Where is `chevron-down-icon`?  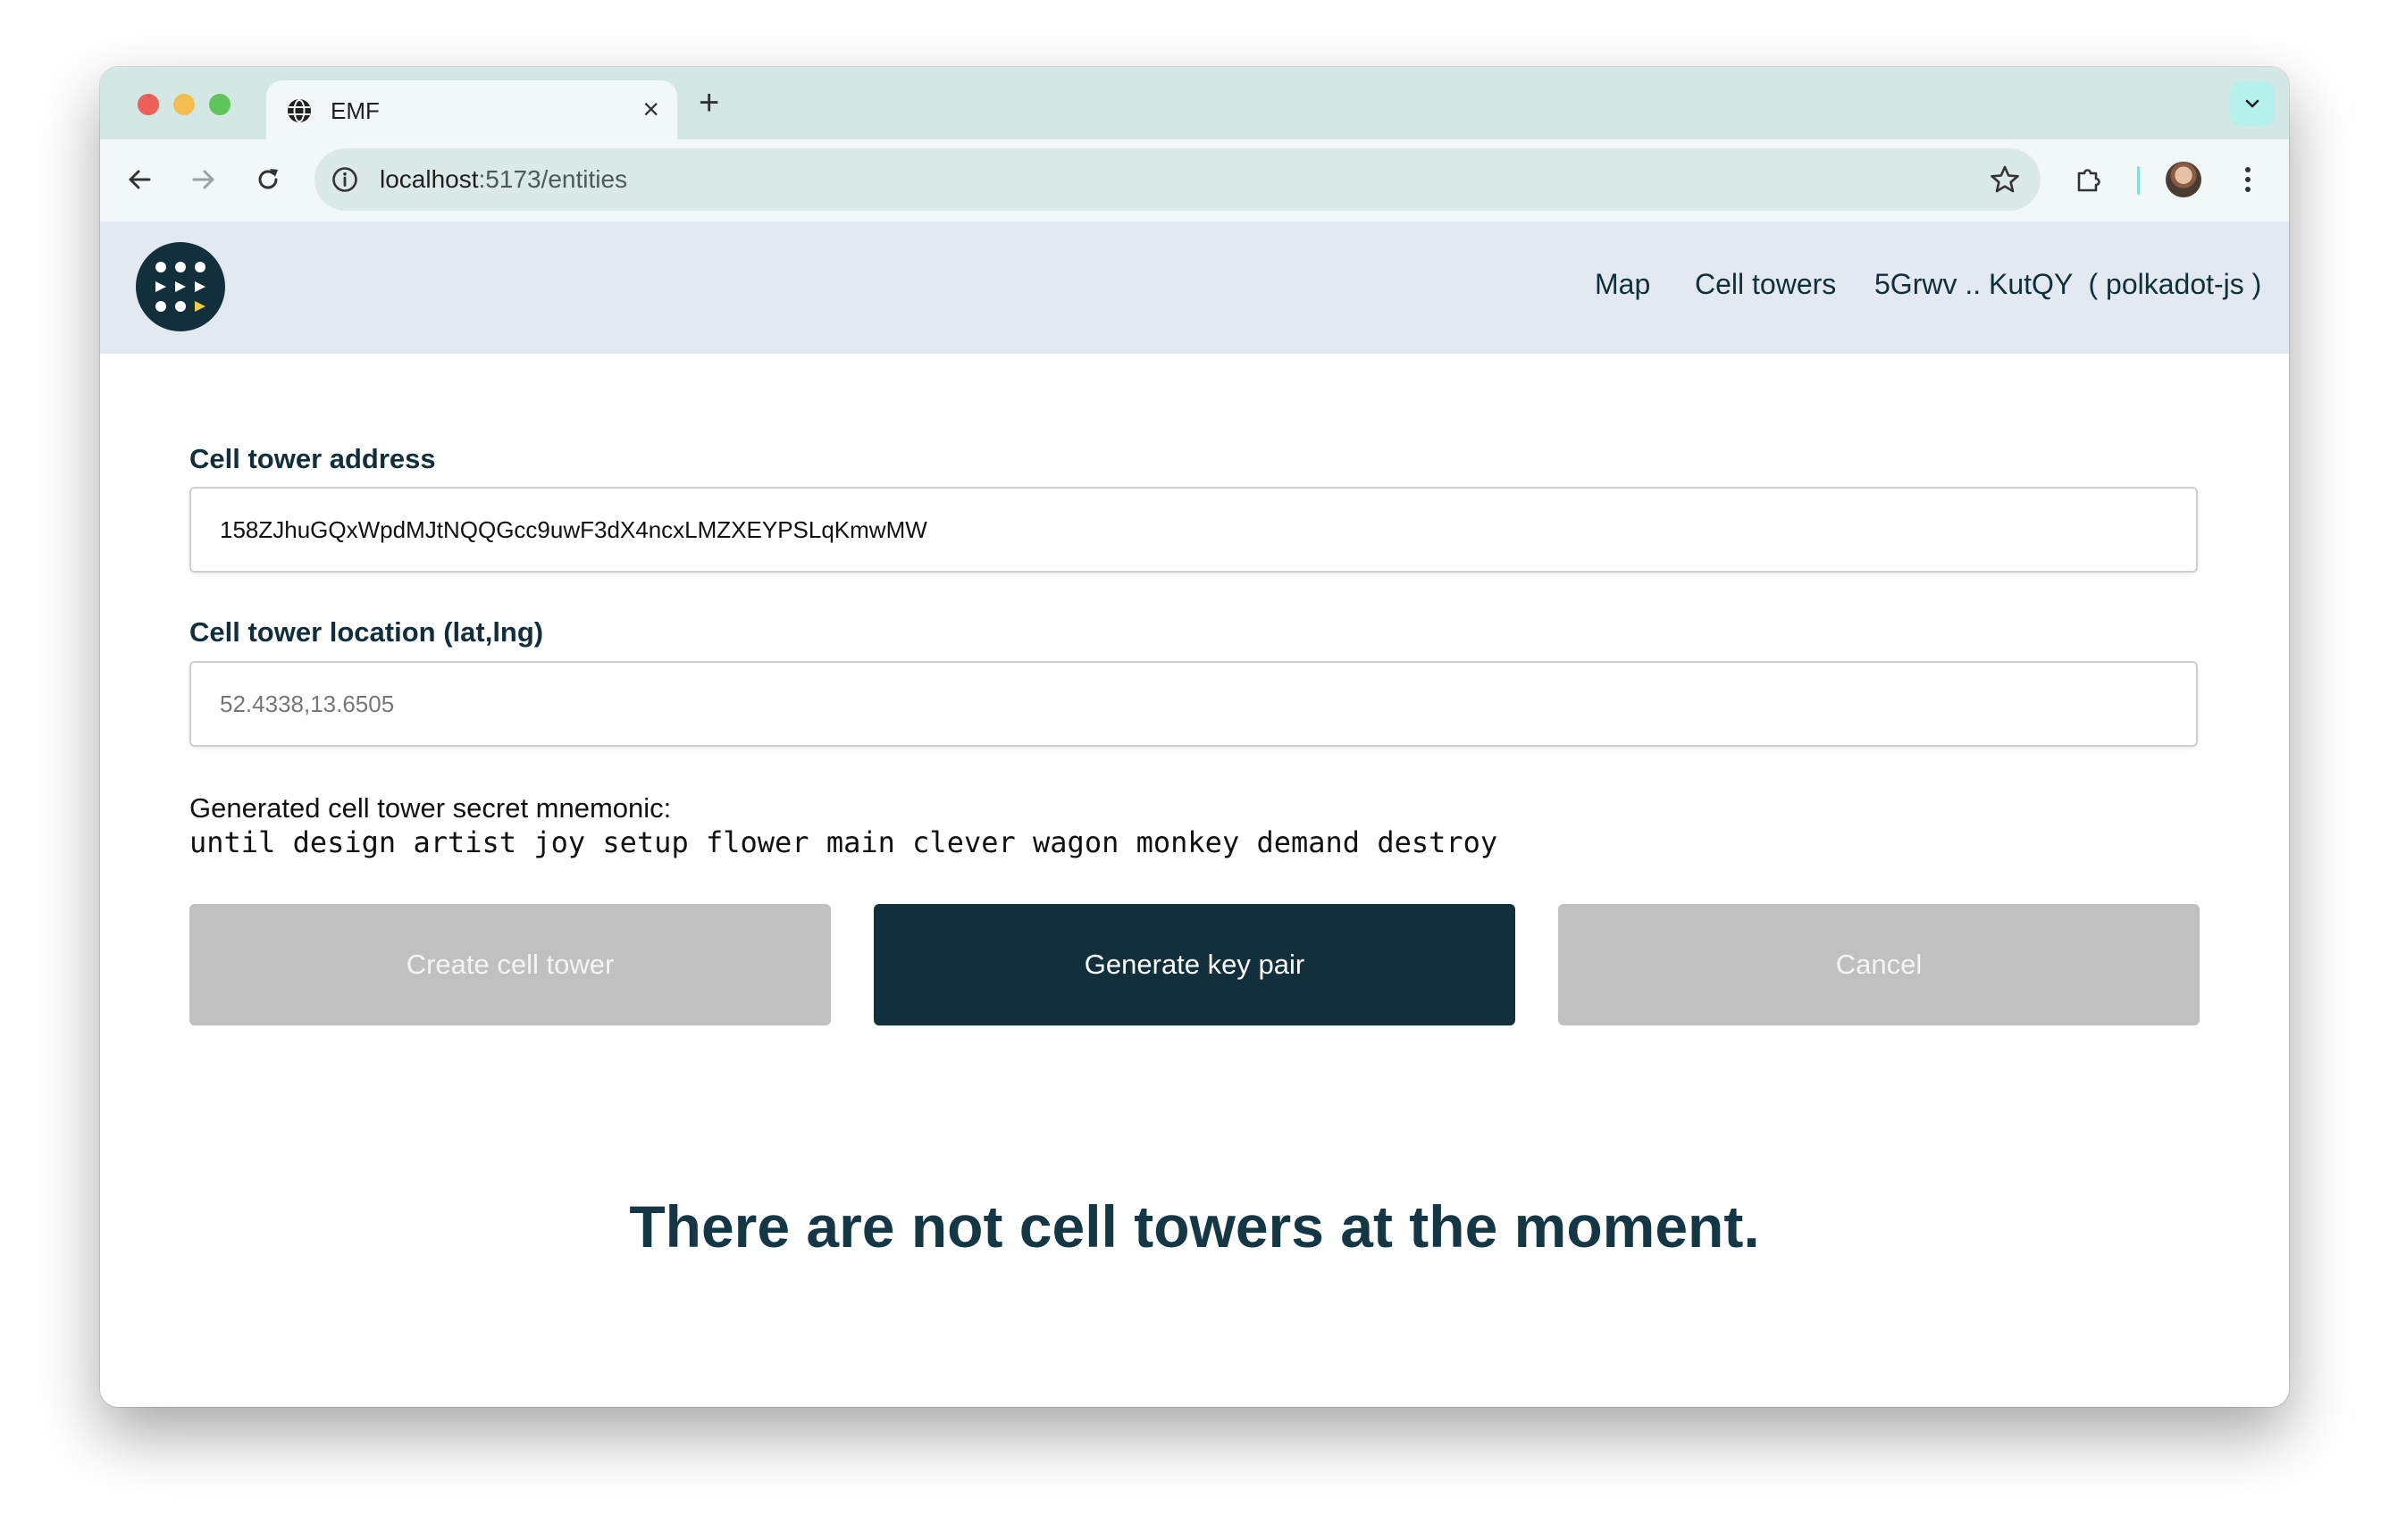
chevron-down-icon is located at coordinates (2252, 104).